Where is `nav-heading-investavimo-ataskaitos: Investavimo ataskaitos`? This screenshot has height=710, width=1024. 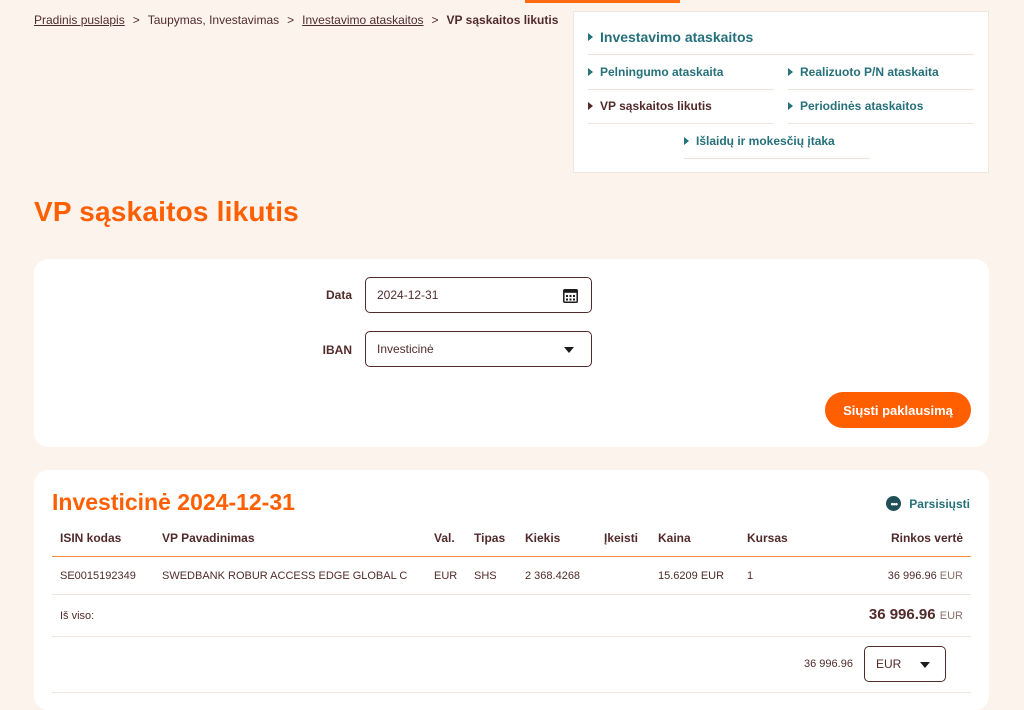
nav-heading-investavimo-ataskaitos: Investavimo ataskaitos is located at coordinates (670, 37).